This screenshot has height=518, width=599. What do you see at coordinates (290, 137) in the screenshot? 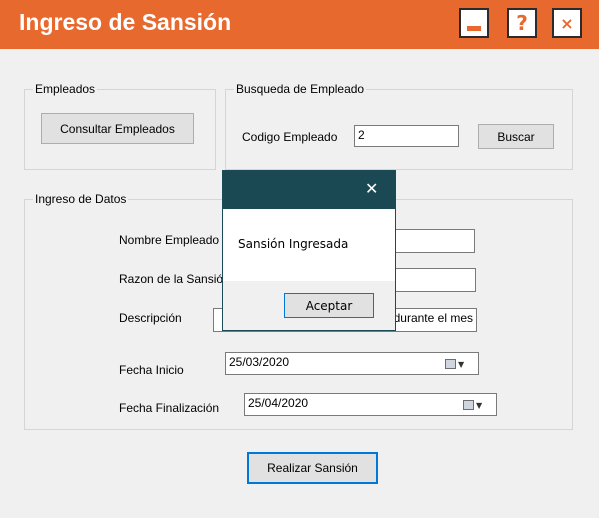
I see `codigo-empleado-label: Codigo Empleado` at bounding box center [290, 137].